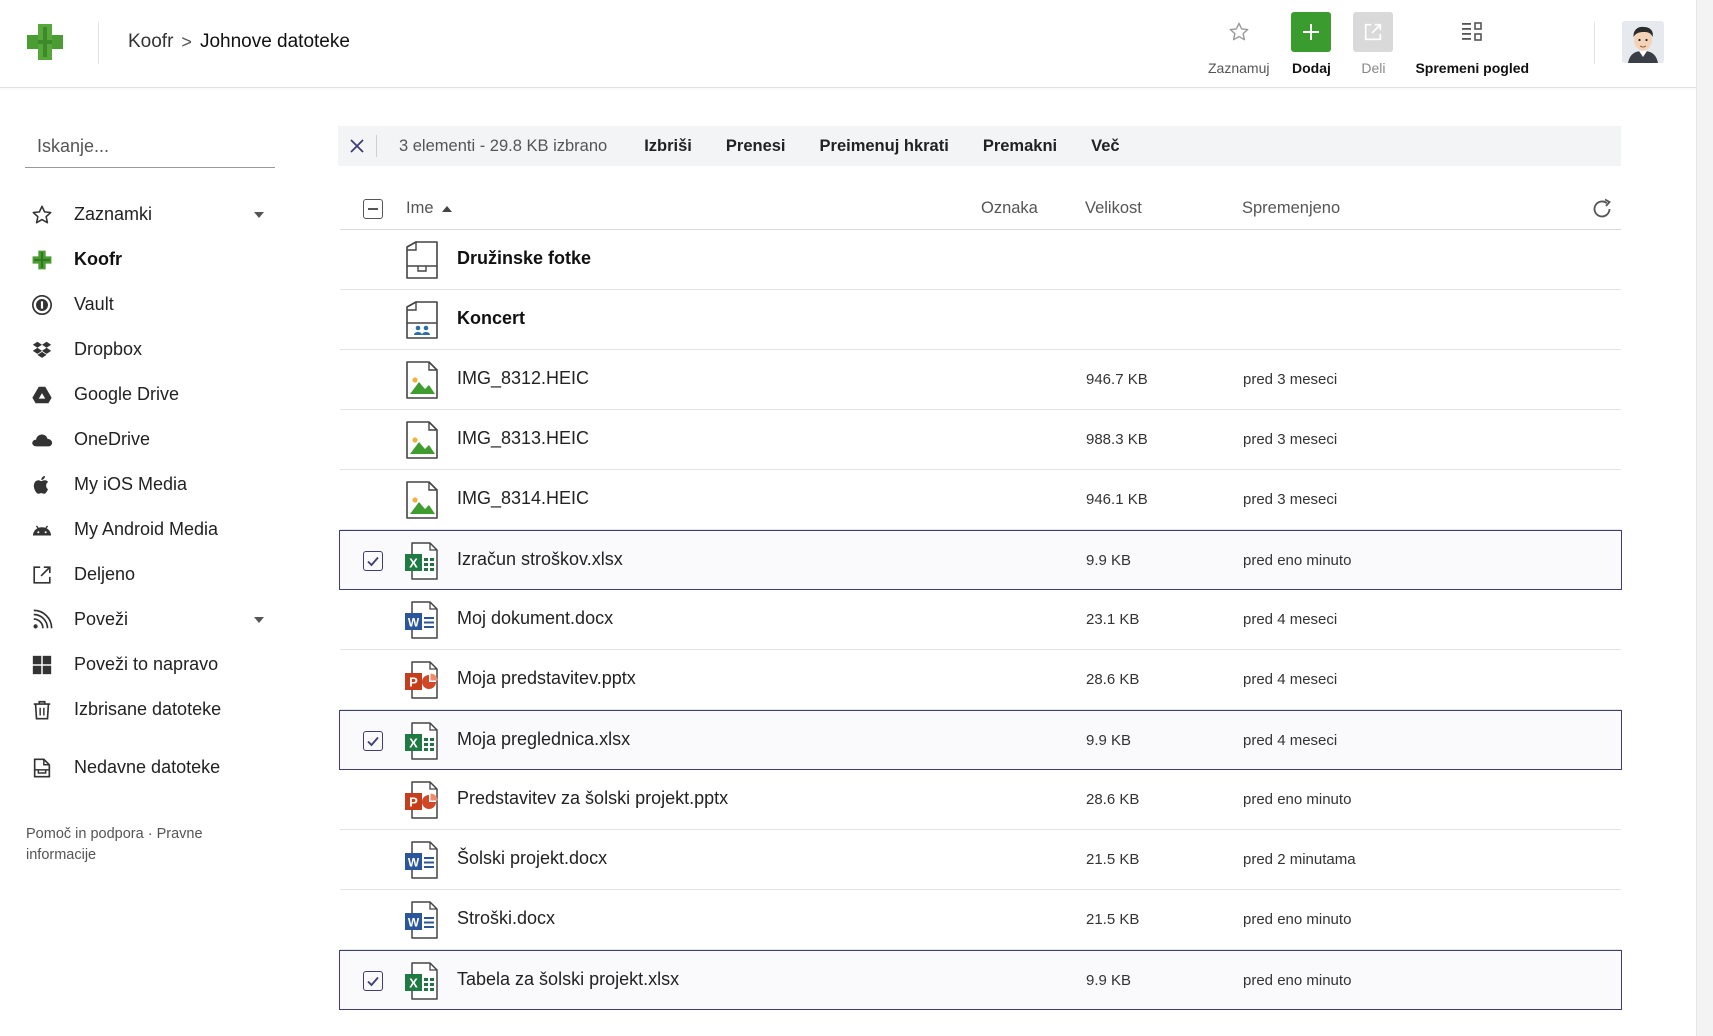  I want to click on avatar, so click(1643, 42).